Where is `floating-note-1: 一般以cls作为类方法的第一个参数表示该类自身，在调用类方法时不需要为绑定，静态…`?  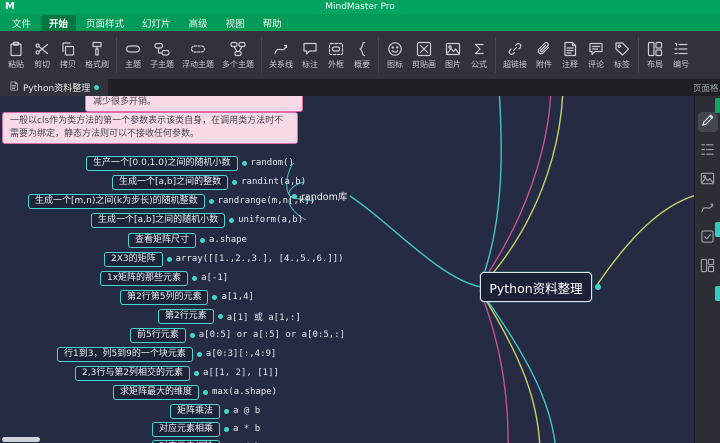 floating-note-1: 一般以cls作为类方法的第一个参数表示该类自身，在调用类方法时不需要为绑定，静态… is located at coordinates (150, 128).